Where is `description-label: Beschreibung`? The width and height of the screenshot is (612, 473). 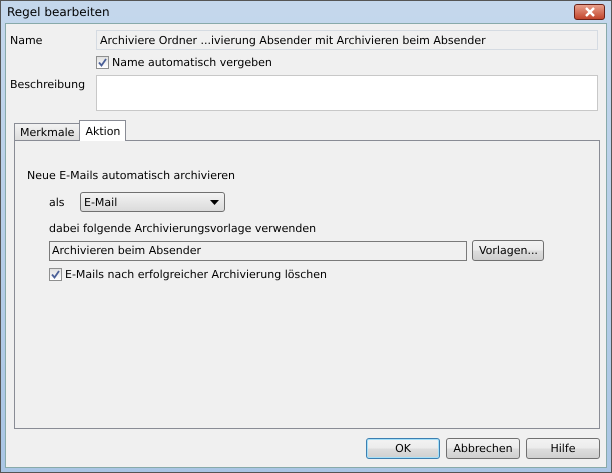 description-label: Beschreibung is located at coordinates (48, 84).